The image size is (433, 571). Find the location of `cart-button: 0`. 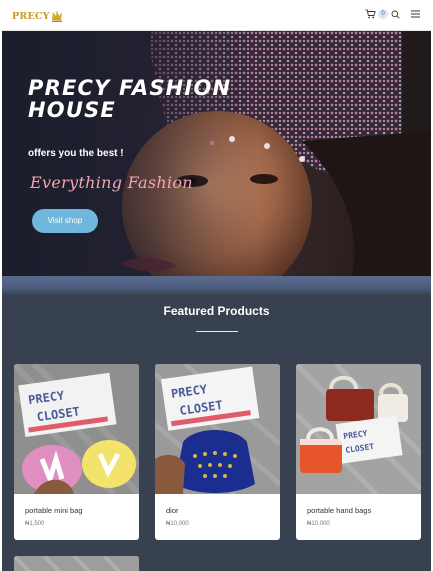

cart-button: 0 is located at coordinates (376, 14).